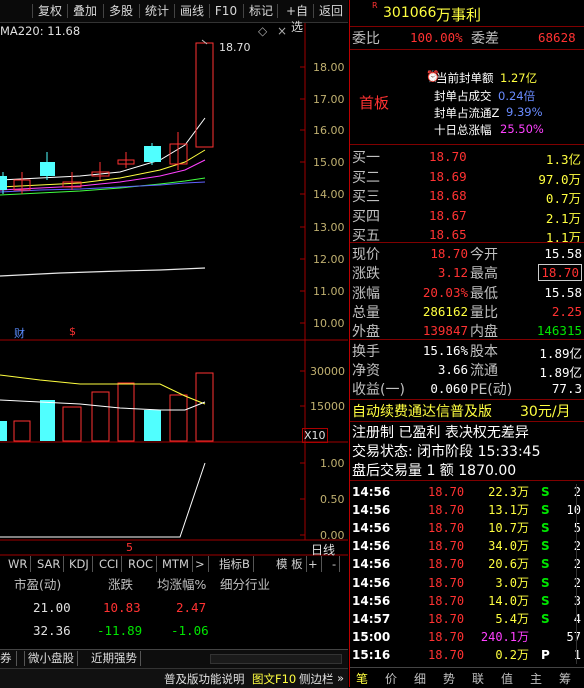 This screenshot has width=584, height=688. What do you see at coordinates (580, 574) in the screenshot?
I see `tick-scrollbar` at bounding box center [580, 574].